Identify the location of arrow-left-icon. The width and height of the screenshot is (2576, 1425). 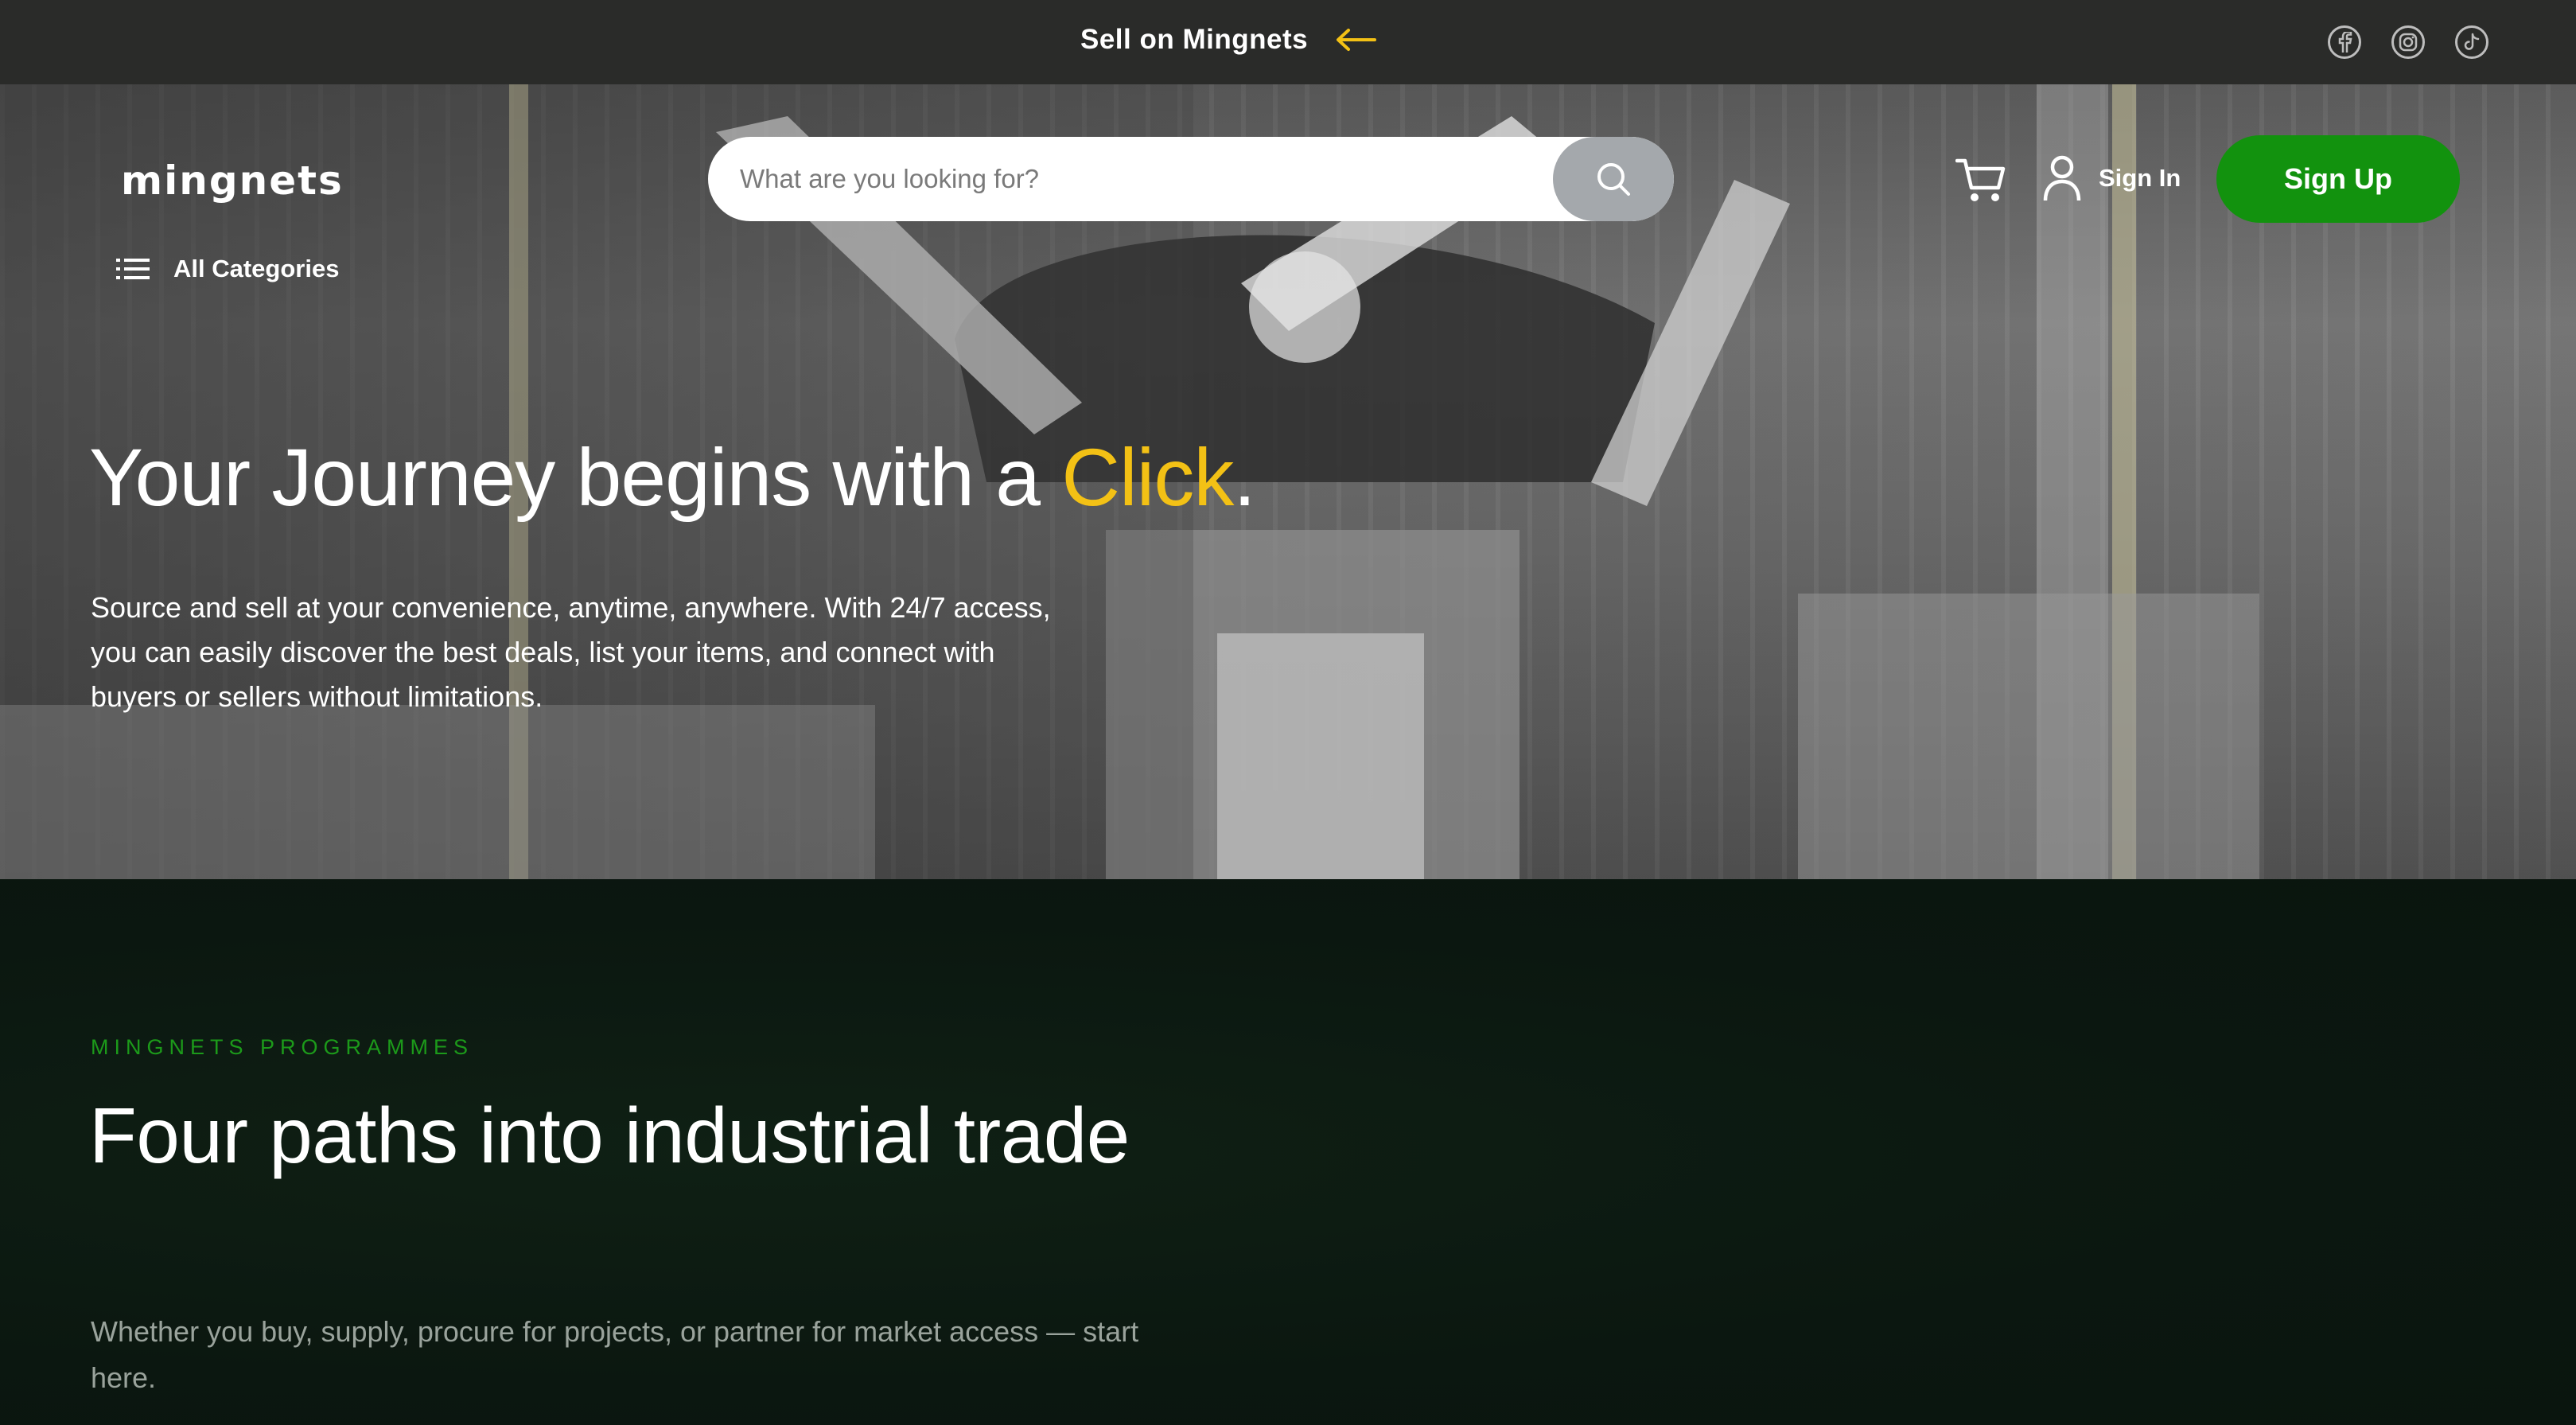
(1356, 40).